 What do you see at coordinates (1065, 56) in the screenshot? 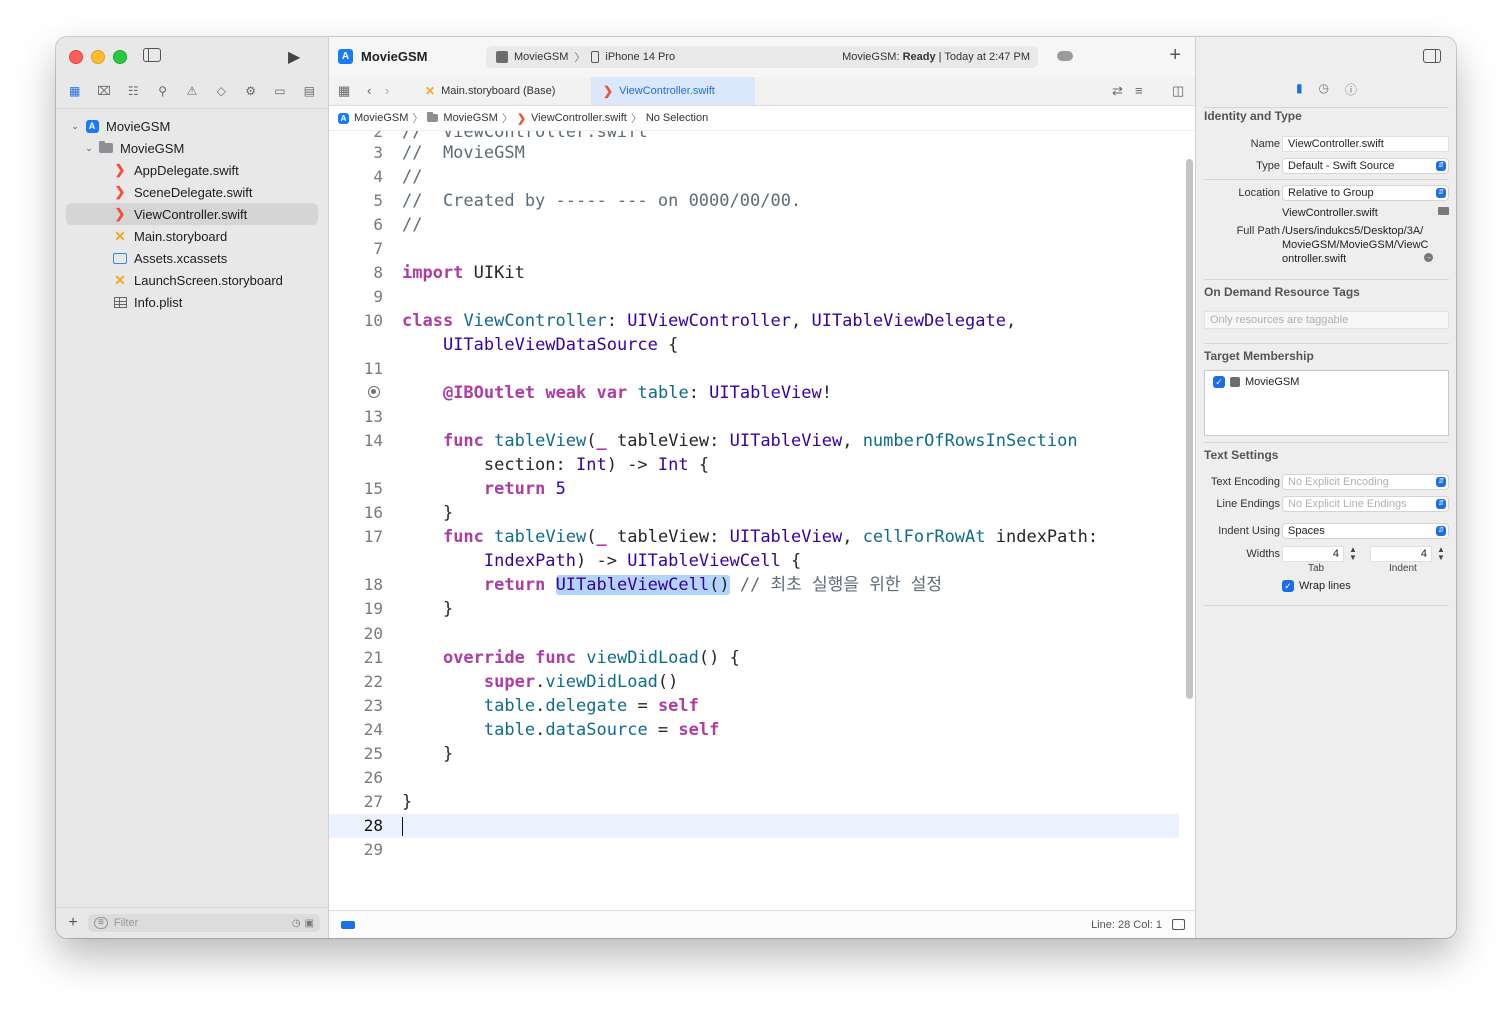
I see `cloud-icon` at bounding box center [1065, 56].